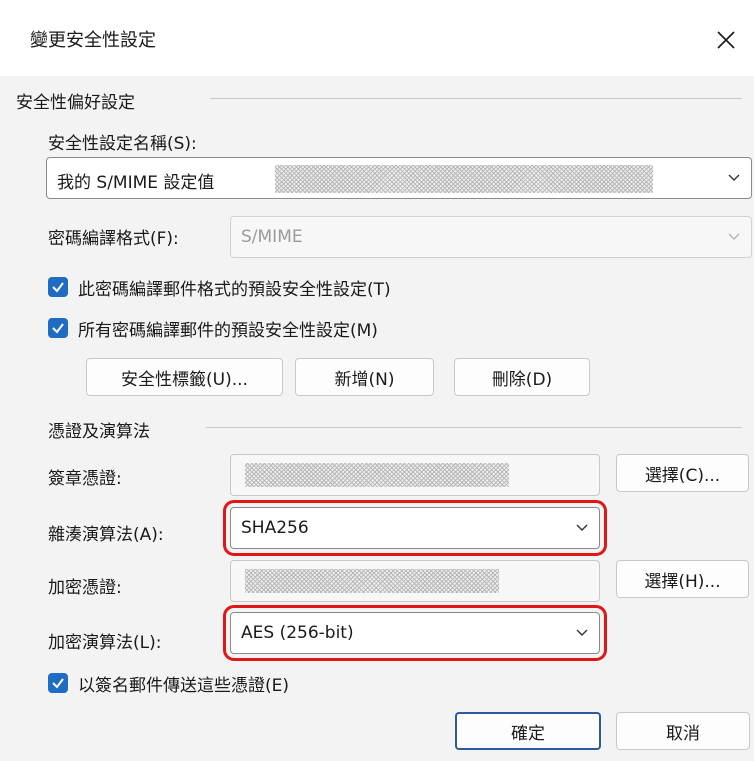  I want to click on certs-divider, so click(474, 427).